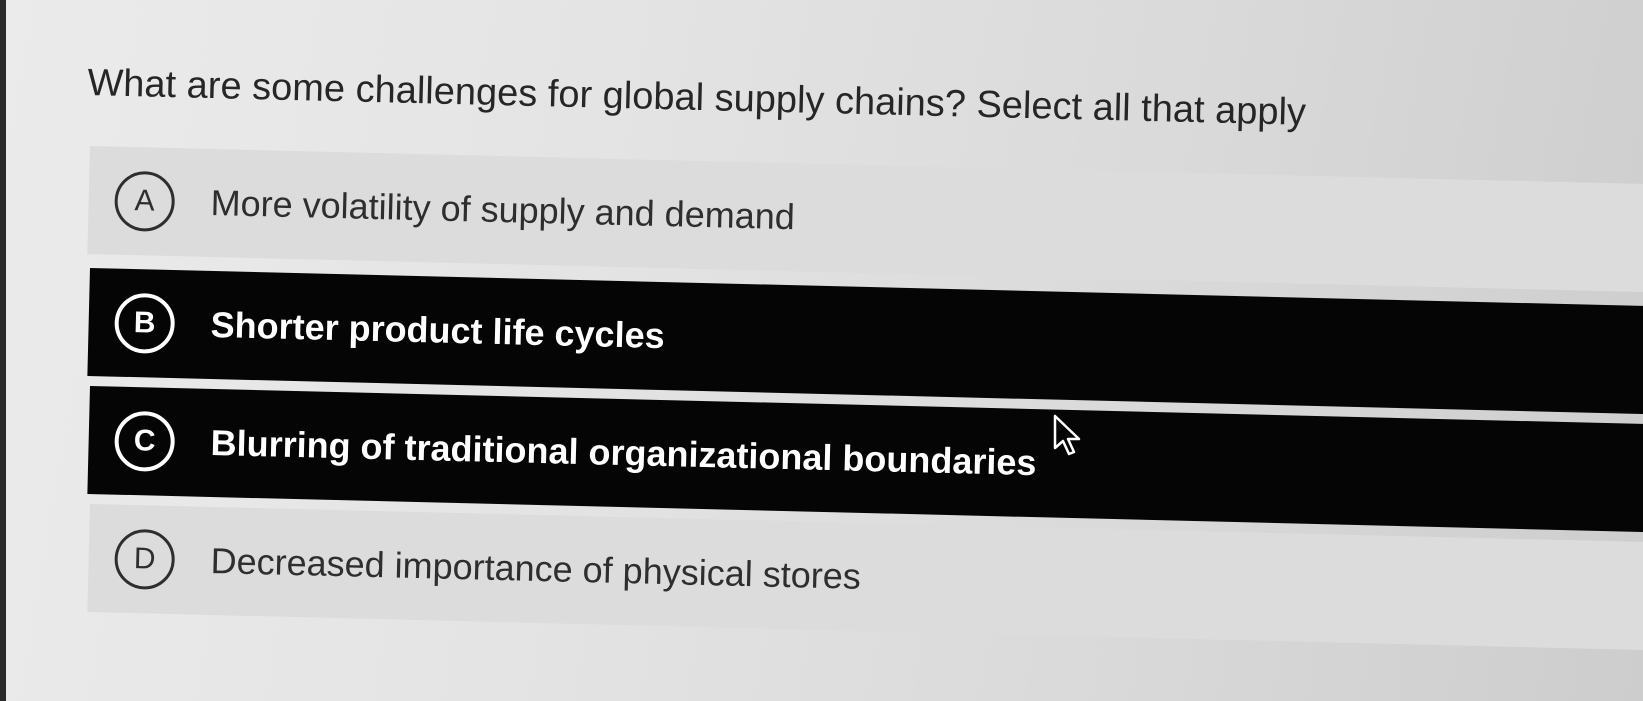 The height and width of the screenshot is (701, 1643). What do you see at coordinates (144, 441) in the screenshot?
I see `option-c-letter-badge: C` at bounding box center [144, 441].